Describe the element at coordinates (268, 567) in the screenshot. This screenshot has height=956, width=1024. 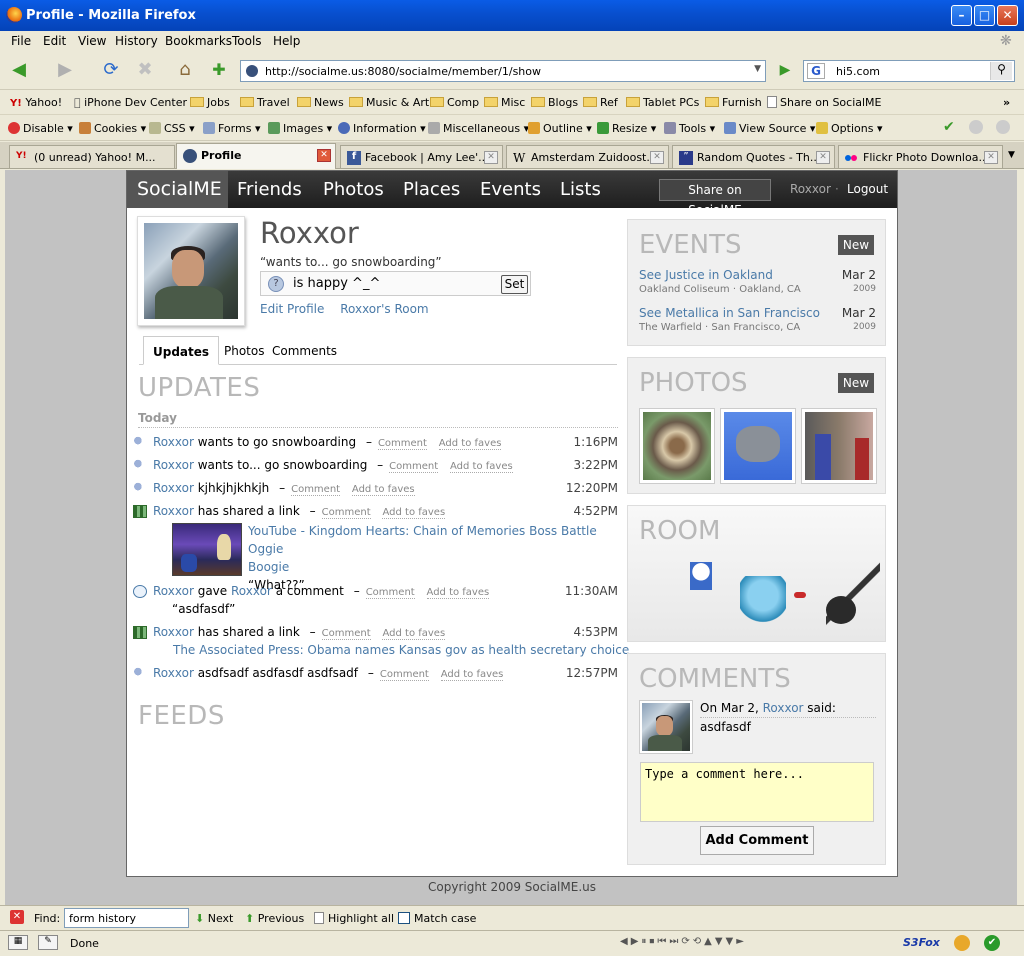
I see `shared-video-link-cont: Boogie` at that location.